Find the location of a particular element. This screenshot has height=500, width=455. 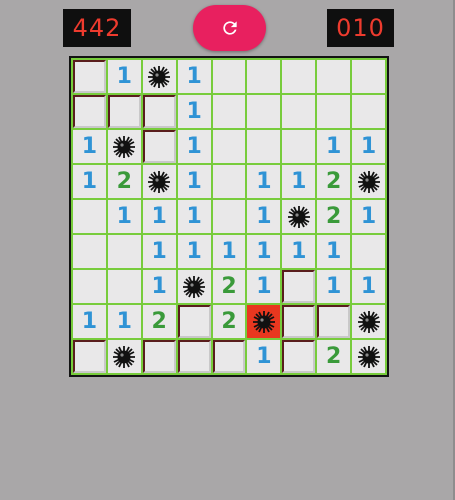

timer-display: 010 is located at coordinates (360, 28).